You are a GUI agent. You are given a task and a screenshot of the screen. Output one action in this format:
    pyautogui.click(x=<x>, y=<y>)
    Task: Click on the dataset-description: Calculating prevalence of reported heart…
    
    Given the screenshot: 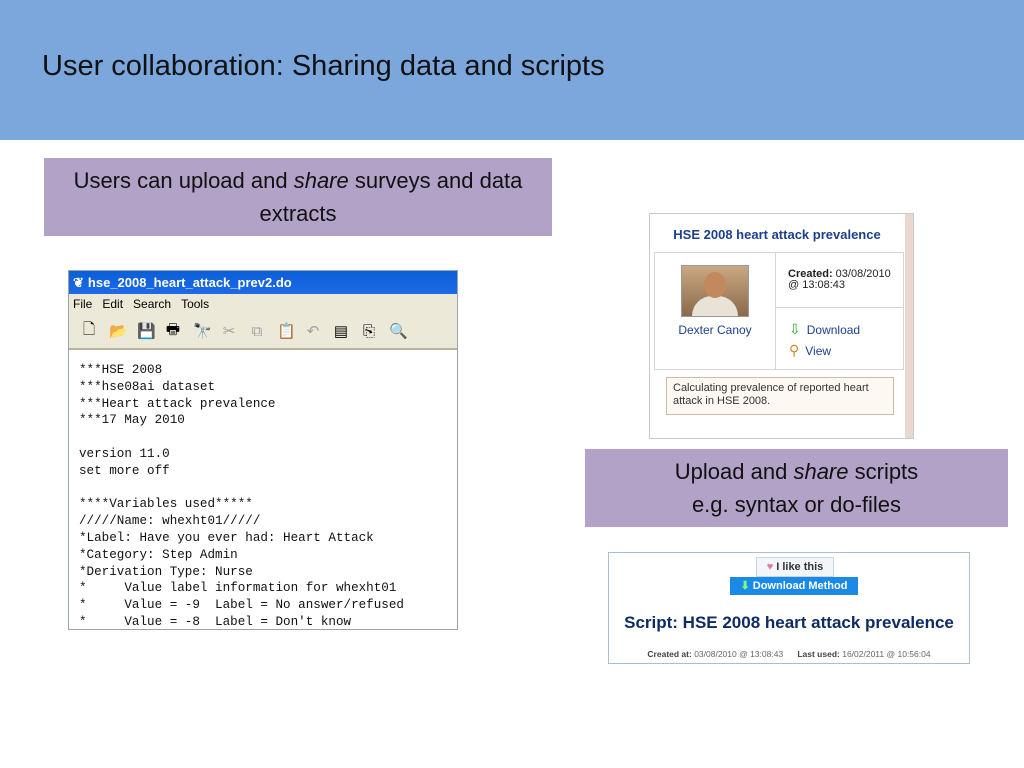 What is the action you would take?
    pyautogui.click(x=780, y=396)
    